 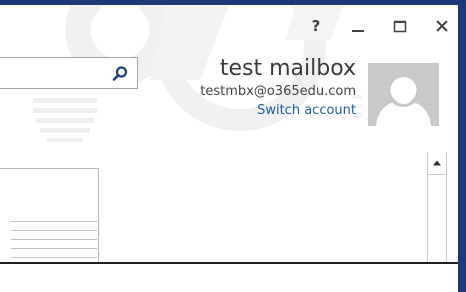 I want to click on window-controls: ?, so click(x=379, y=26).